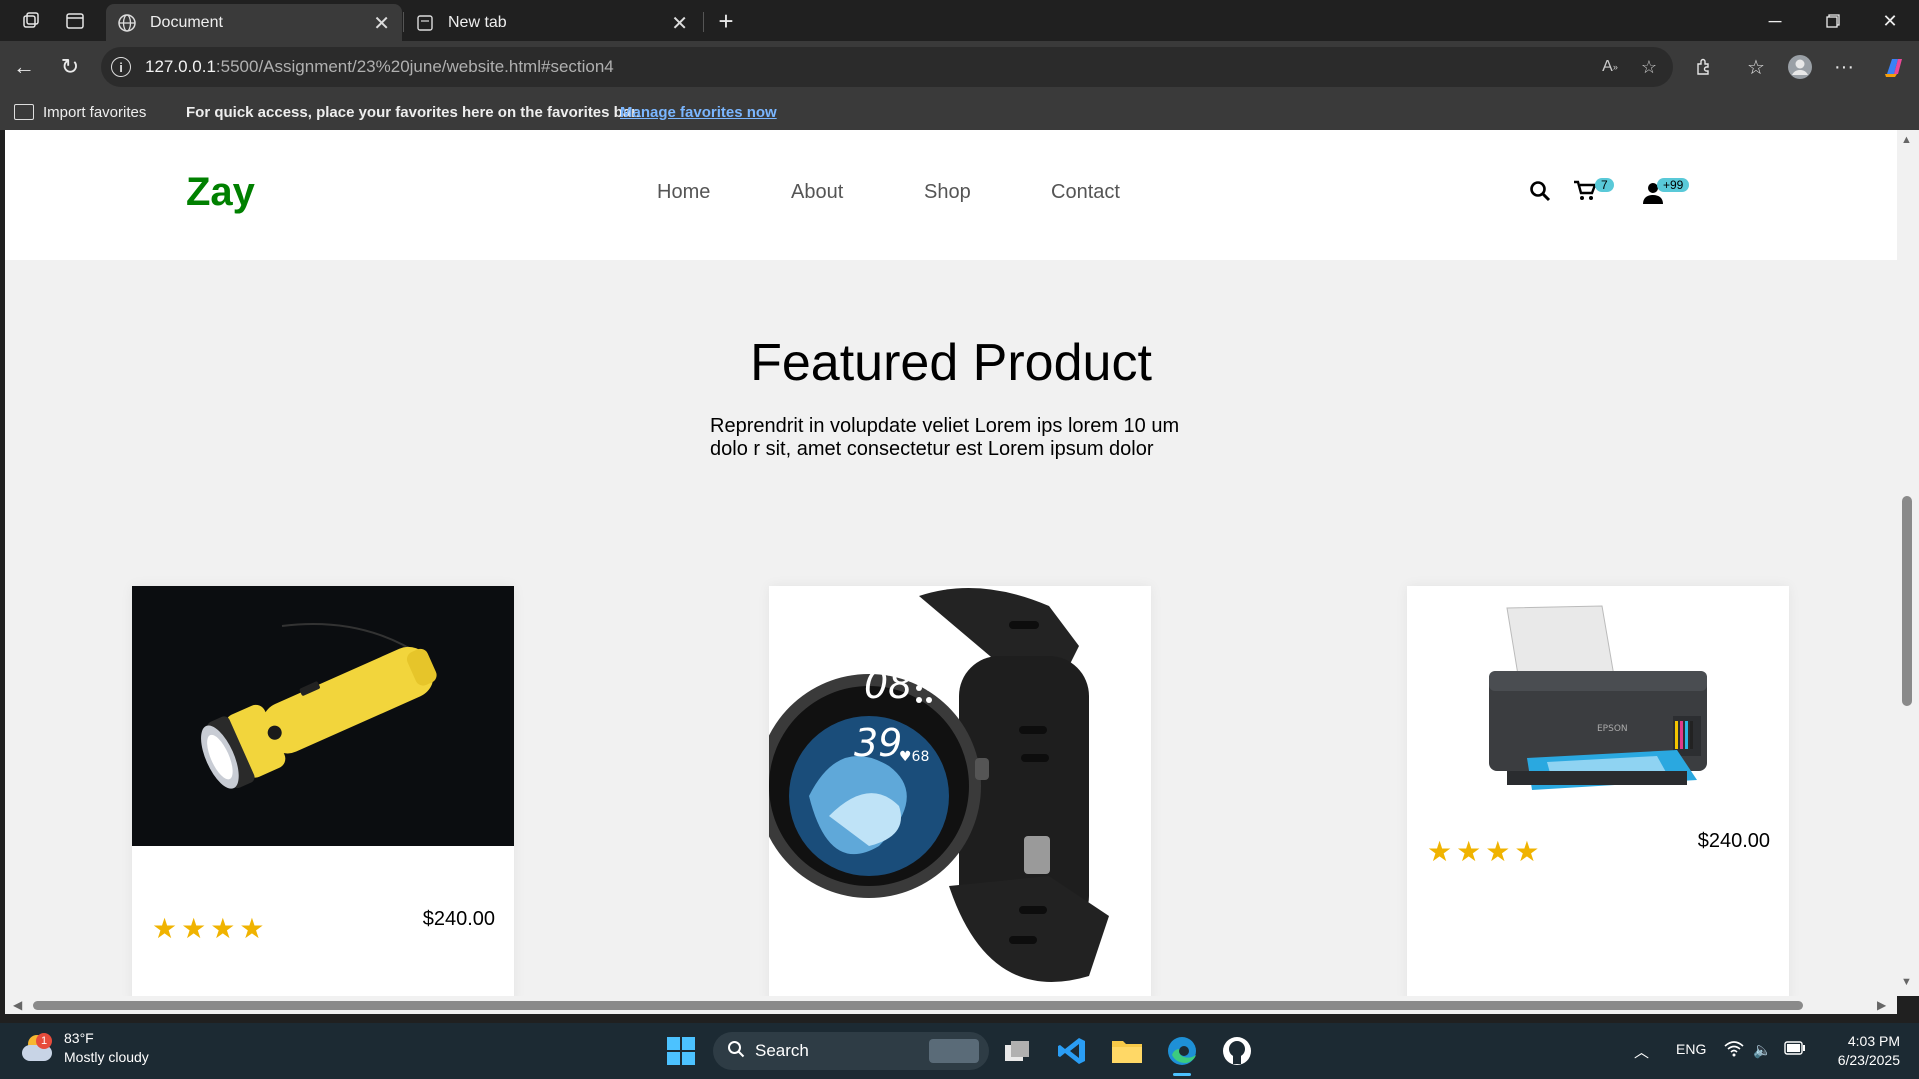  I want to click on read-aloud-icon: A», so click(1610, 67).